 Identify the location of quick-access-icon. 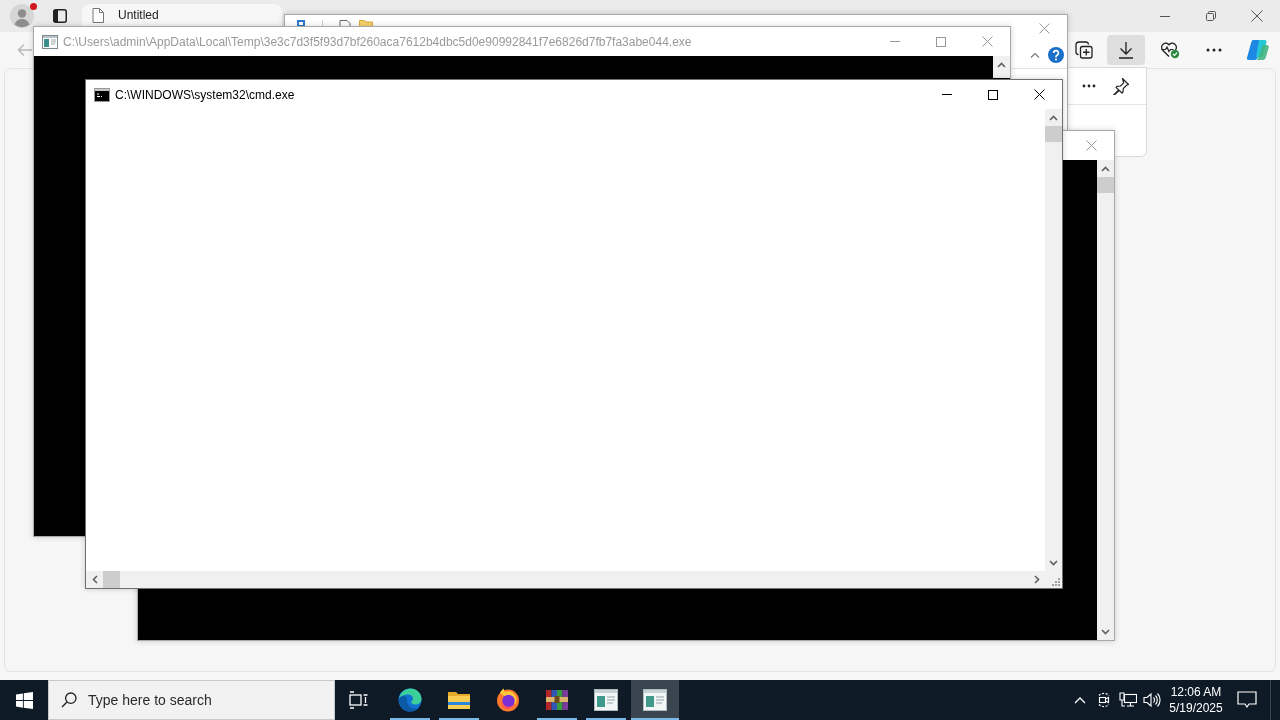
(301, 23).